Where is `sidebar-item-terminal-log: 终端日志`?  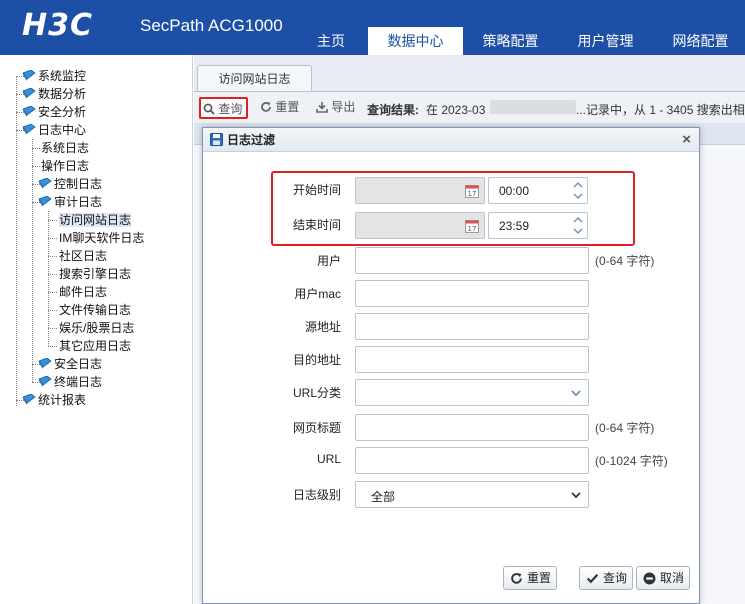 sidebar-item-terminal-log: 终端日志 is located at coordinates (70, 382).